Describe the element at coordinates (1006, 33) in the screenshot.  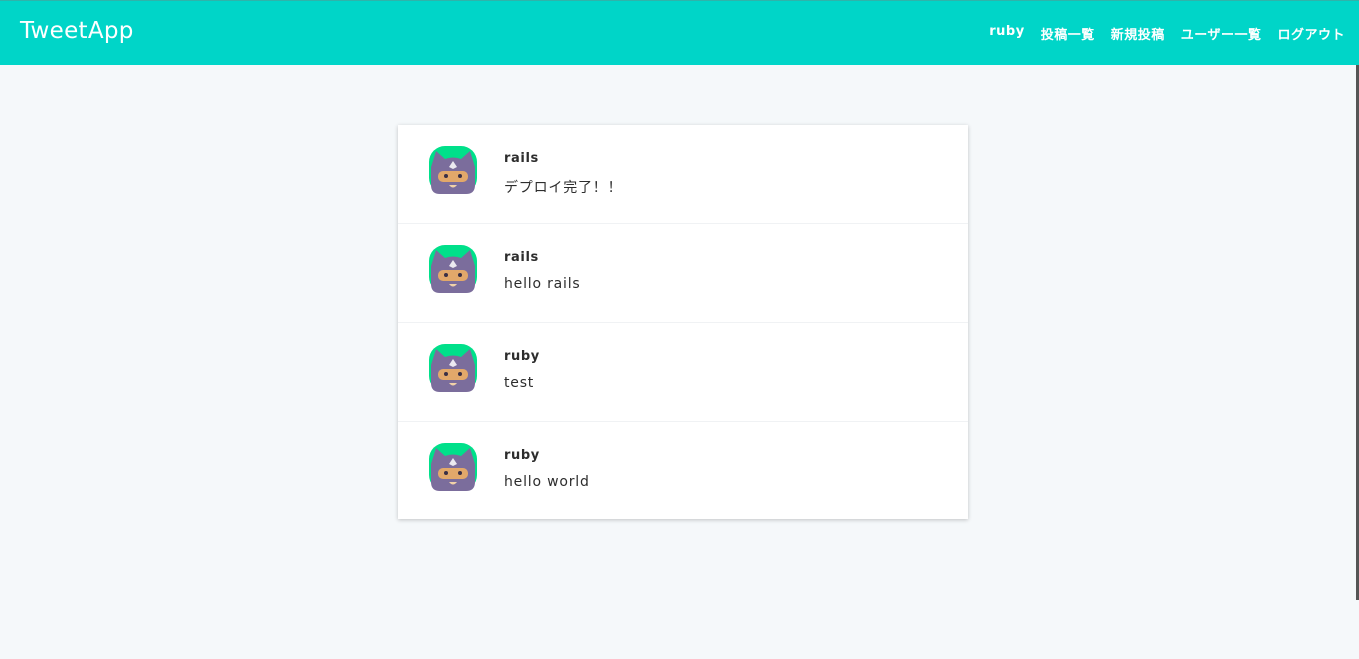
I see `nav-link-current-user: ruby` at that location.